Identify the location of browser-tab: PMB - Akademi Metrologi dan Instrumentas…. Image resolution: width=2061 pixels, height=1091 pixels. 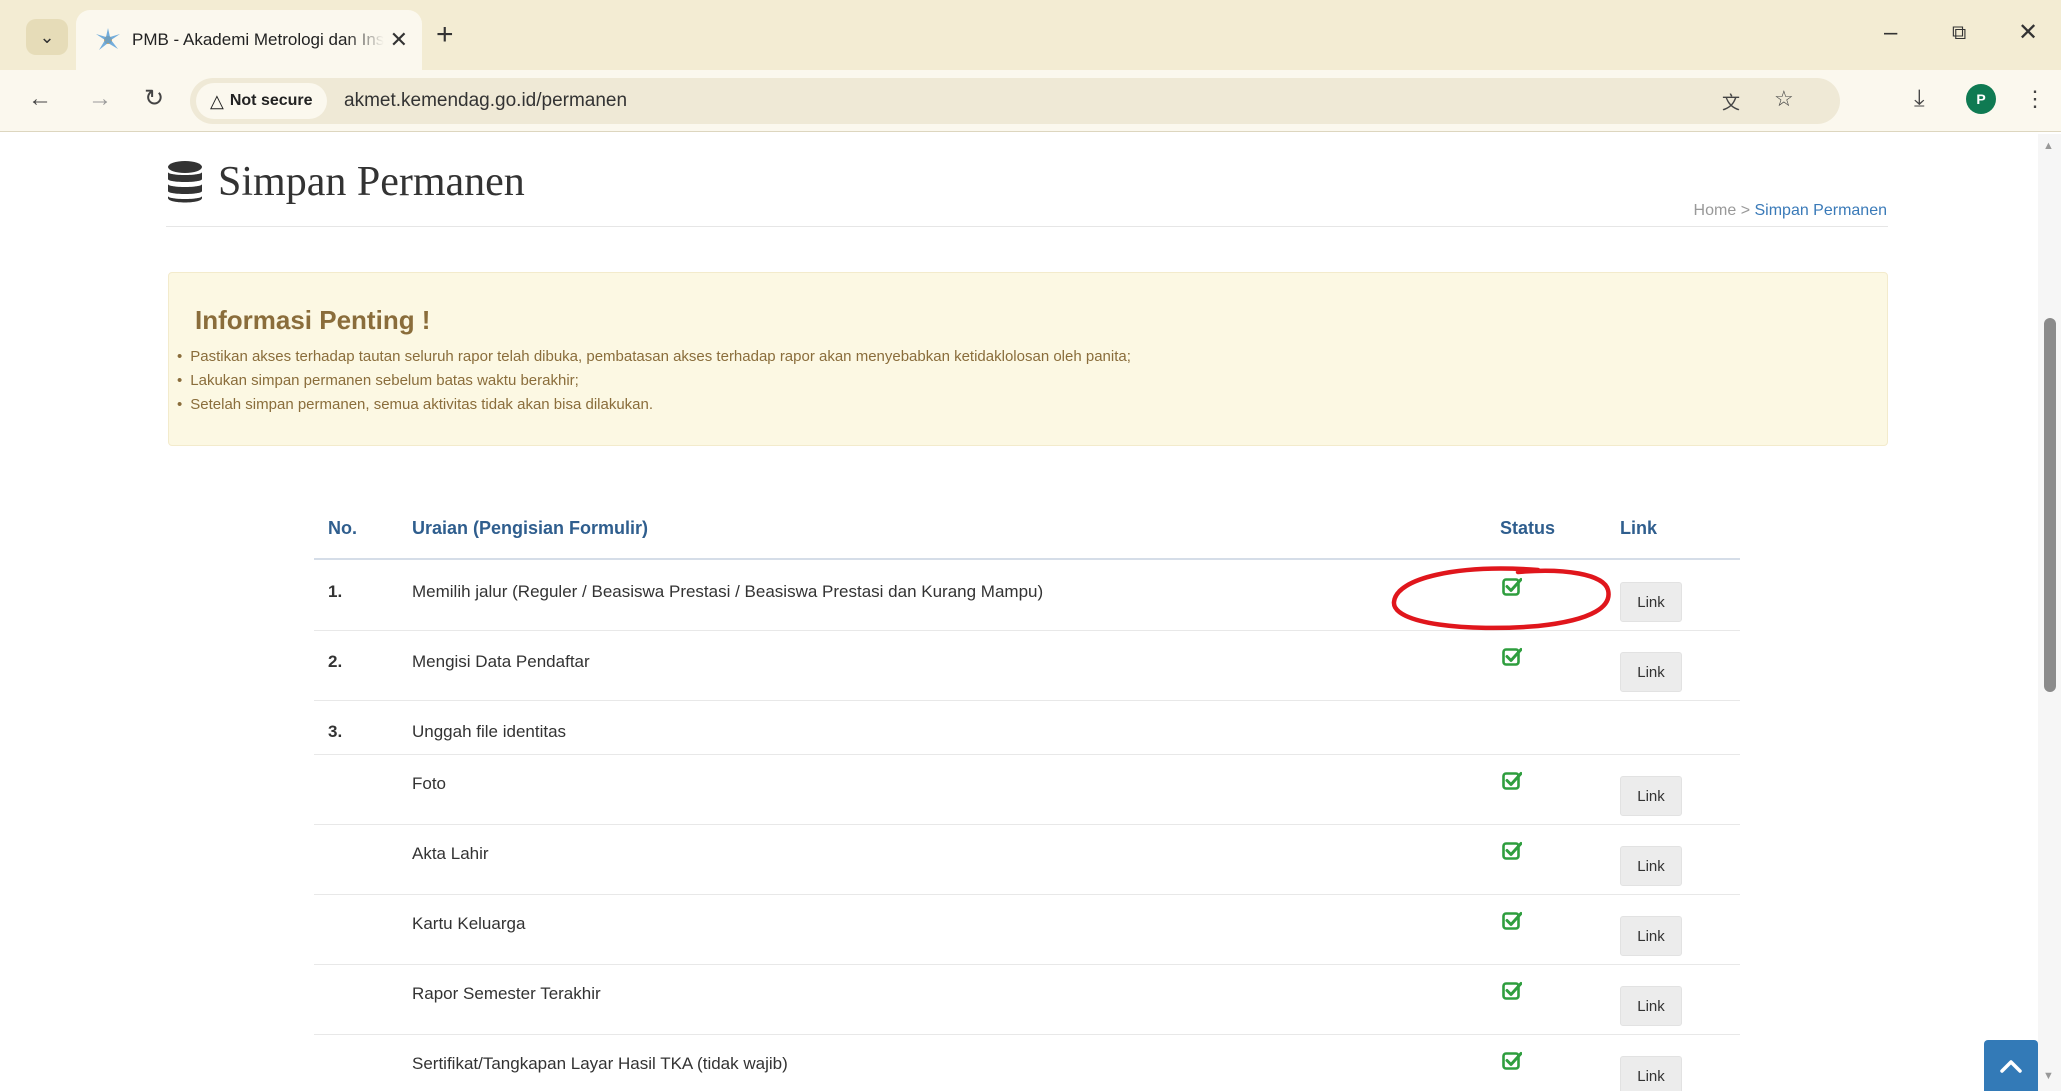
(249, 40).